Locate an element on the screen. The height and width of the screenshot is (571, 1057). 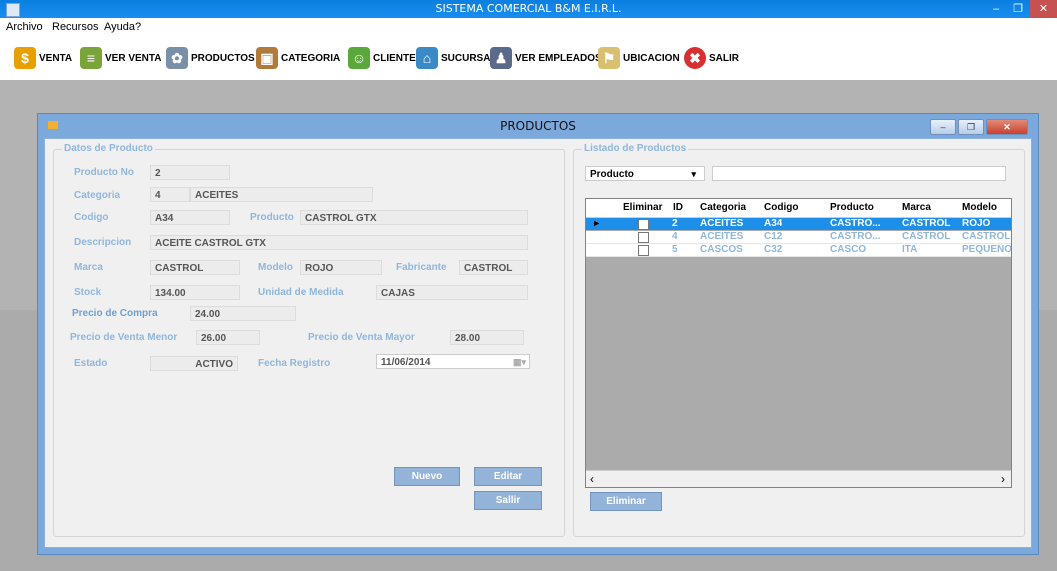
toolbar-categoria-button: ▣ CATEGORIA is located at coordinates (298, 58).